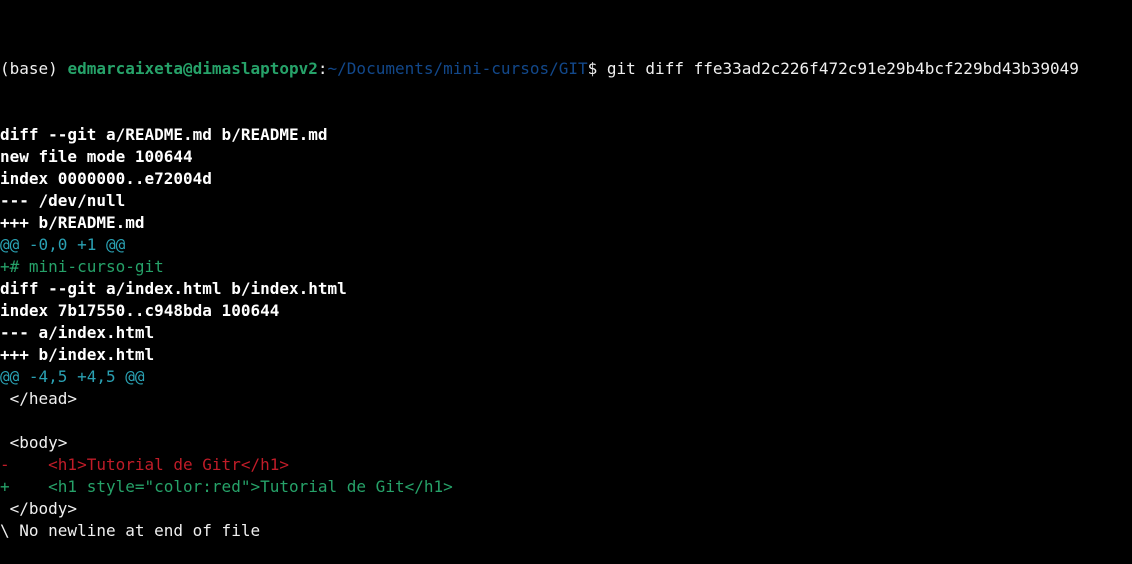 The width and height of the screenshot is (1132, 564). I want to click on conda-env: (base), so click(34, 68).